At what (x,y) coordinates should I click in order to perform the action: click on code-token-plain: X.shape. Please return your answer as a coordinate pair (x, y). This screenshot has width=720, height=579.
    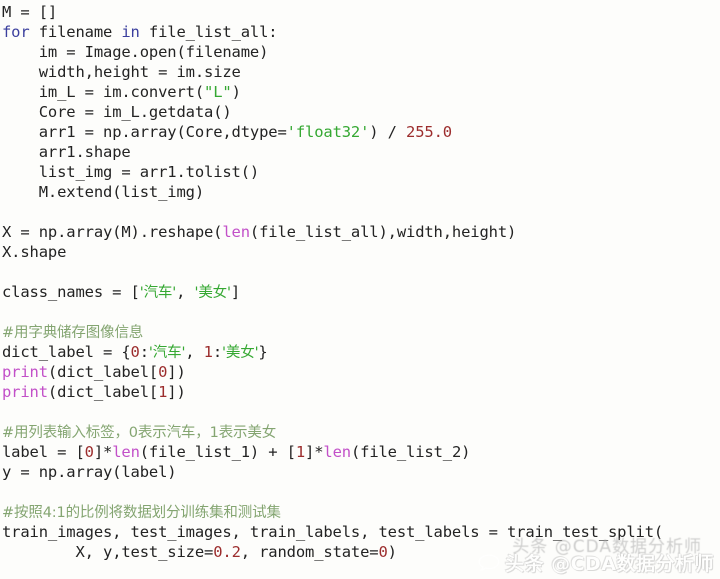
    Looking at the image, I should click on (34, 252).